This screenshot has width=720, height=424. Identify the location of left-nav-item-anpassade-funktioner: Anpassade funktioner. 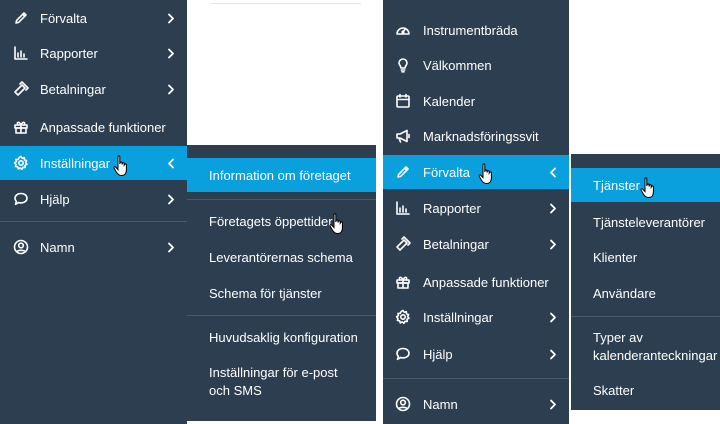
(93, 127).